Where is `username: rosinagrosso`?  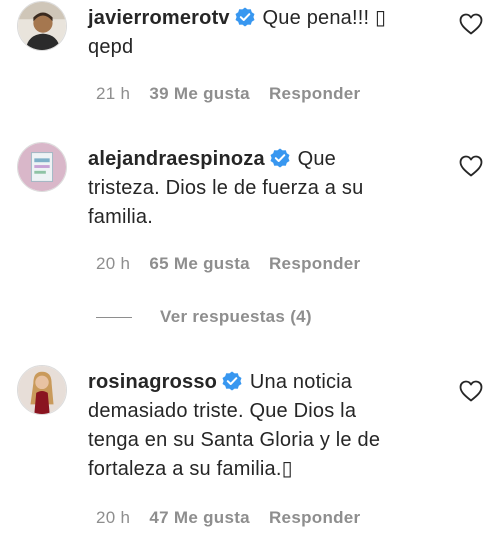
username: rosinagrosso is located at coordinates (152, 382).